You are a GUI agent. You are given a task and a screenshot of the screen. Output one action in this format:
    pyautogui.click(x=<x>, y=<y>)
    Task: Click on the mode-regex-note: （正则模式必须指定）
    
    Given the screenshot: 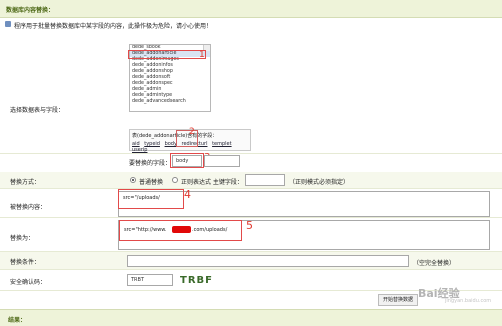 What is the action you would take?
    pyautogui.click(x=319, y=182)
    